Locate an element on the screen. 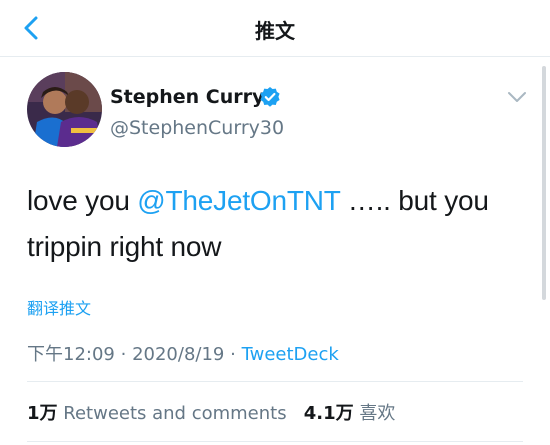  tweet-text-part: love you is located at coordinates (82, 200).